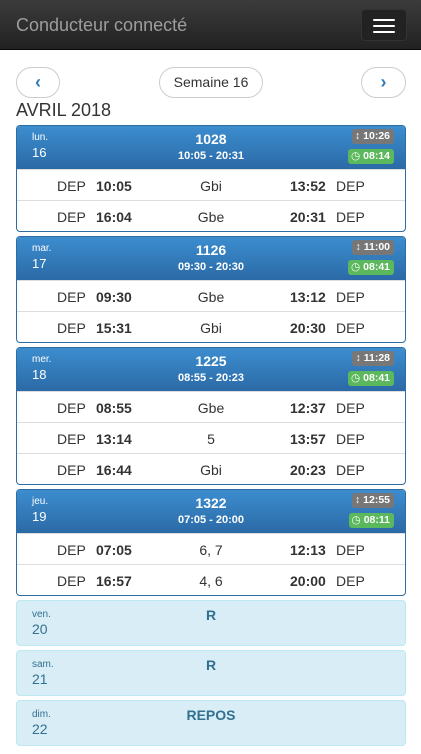 The height and width of the screenshot is (754, 421). What do you see at coordinates (308, 439) in the screenshot?
I see `end-time: 13:57` at bounding box center [308, 439].